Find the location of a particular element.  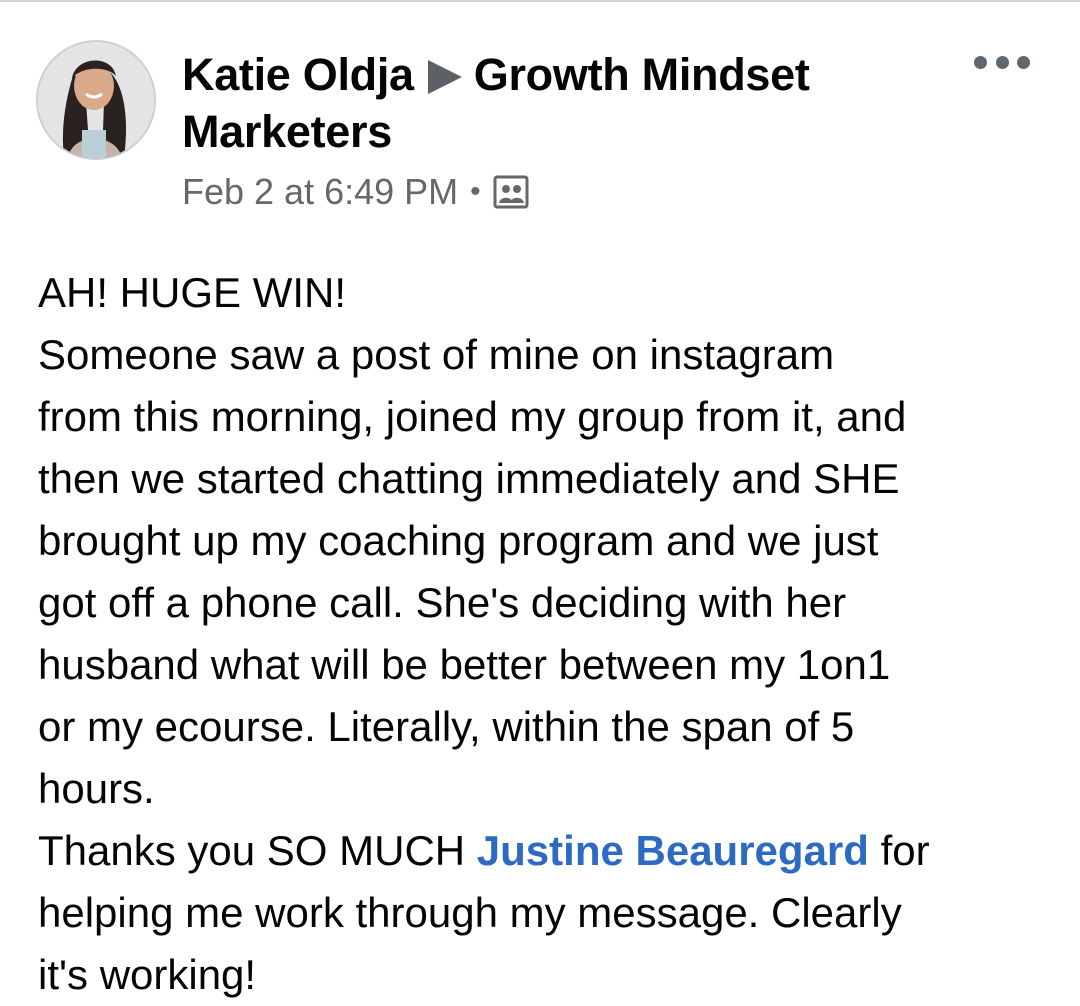

post-meta: Feb 2 at 6:49 PM • is located at coordinates (355, 192).